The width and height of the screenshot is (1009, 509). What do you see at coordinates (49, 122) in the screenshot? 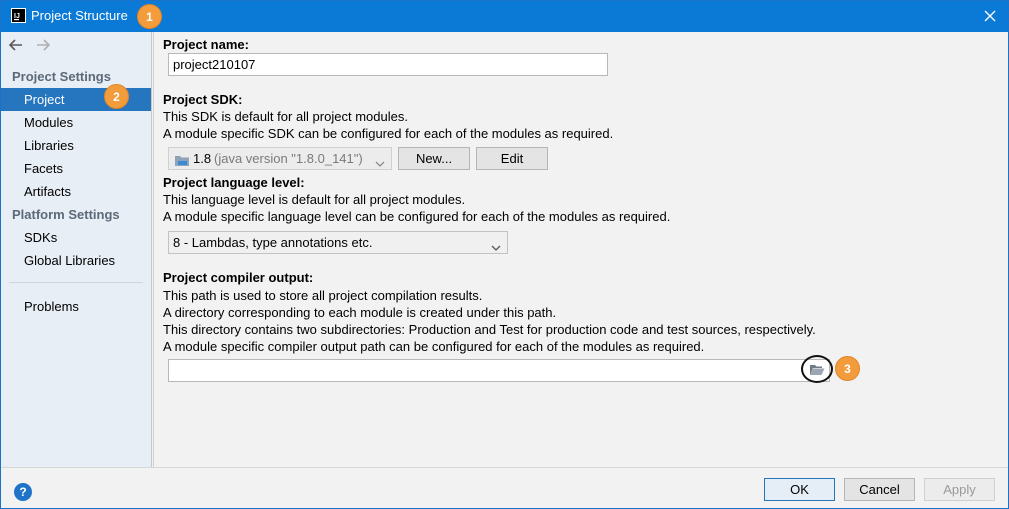
I see `sidebar-item-label: Modules` at bounding box center [49, 122].